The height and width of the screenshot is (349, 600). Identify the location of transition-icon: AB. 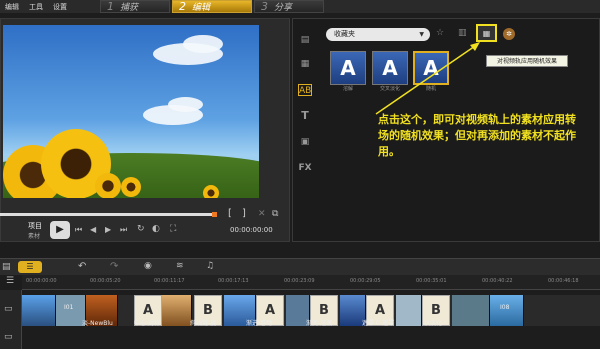
(305, 90).